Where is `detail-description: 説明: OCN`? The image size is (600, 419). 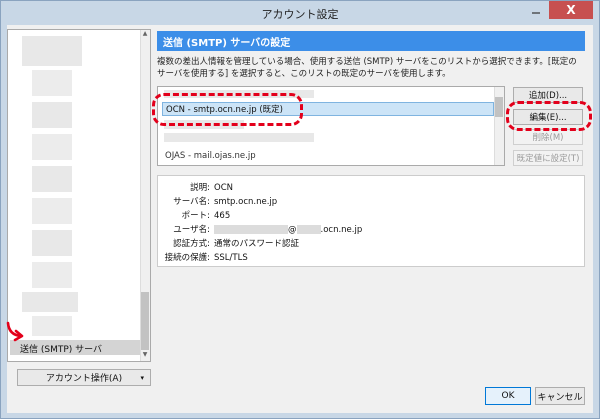 detail-description: 説明: OCN is located at coordinates (211, 188).